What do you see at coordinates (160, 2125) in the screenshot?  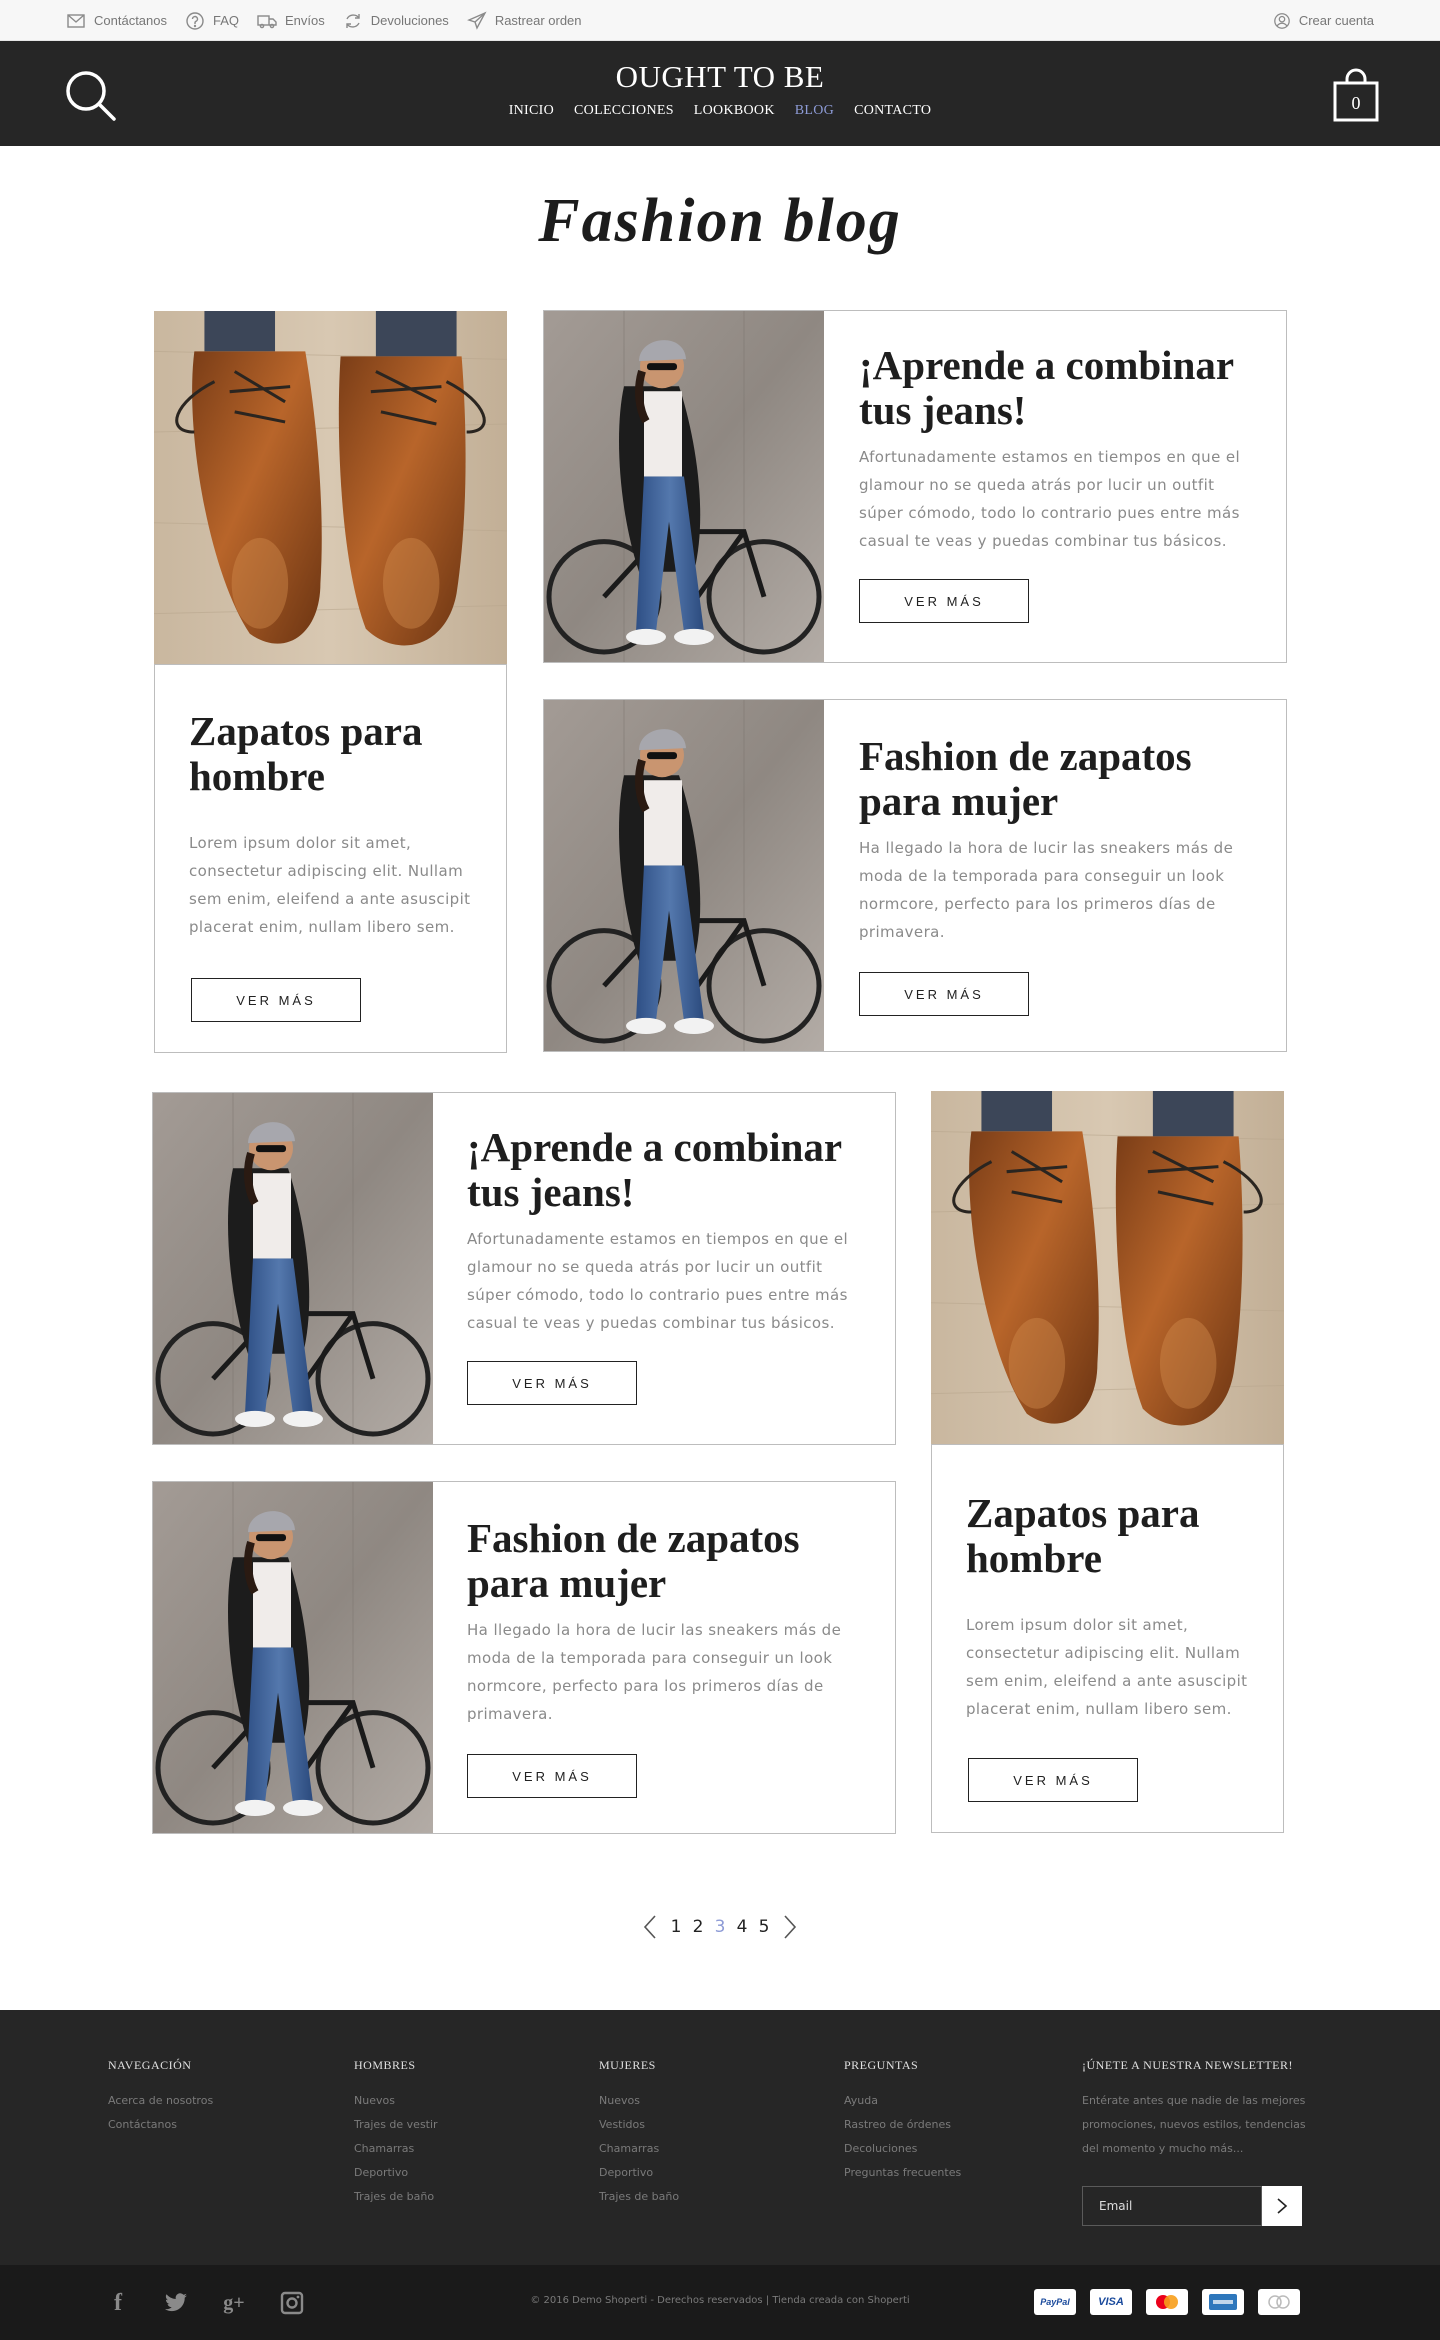 I see `footer-link: Contáctanos` at bounding box center [160, 2125].